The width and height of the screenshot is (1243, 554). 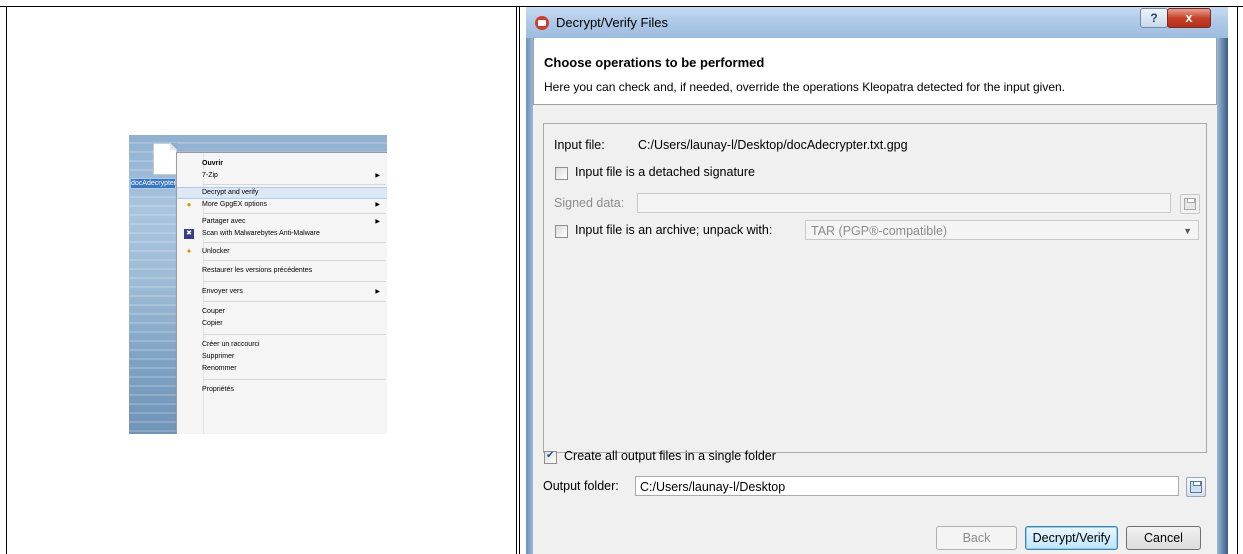 What do you see at coordinates (189, 204) in the screenshot?
I see `lock-icon: ●` at bounding box center [189, 204].